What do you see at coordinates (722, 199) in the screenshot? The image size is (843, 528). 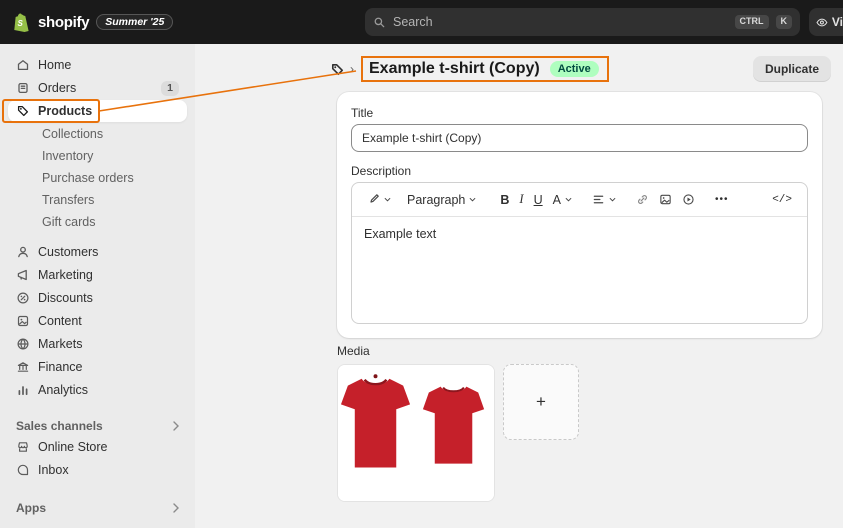 I see `more-options-button: •••` at bounding box center [722, 199].